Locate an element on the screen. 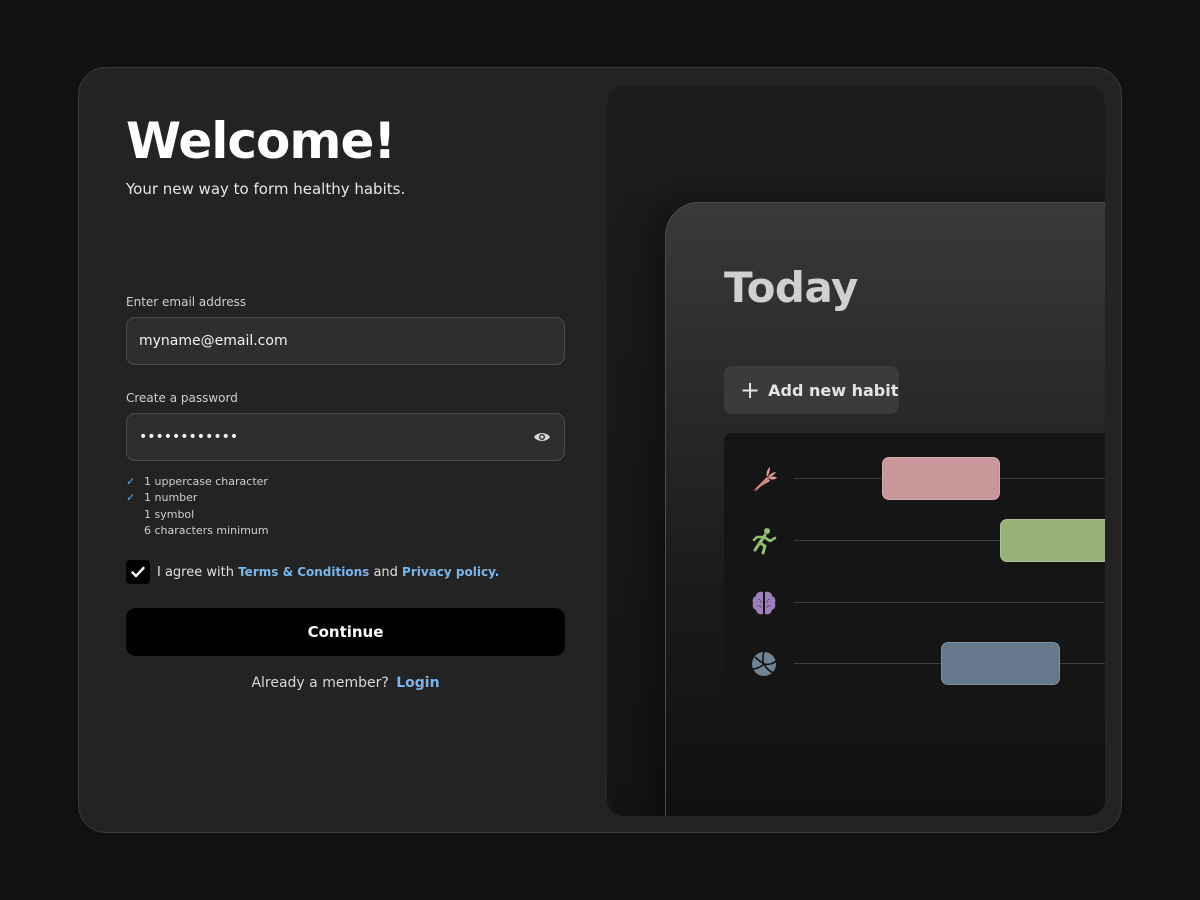 The width and height of the screenshot is (1200, 900). carrot-icon is located at coordinates (764, 479).